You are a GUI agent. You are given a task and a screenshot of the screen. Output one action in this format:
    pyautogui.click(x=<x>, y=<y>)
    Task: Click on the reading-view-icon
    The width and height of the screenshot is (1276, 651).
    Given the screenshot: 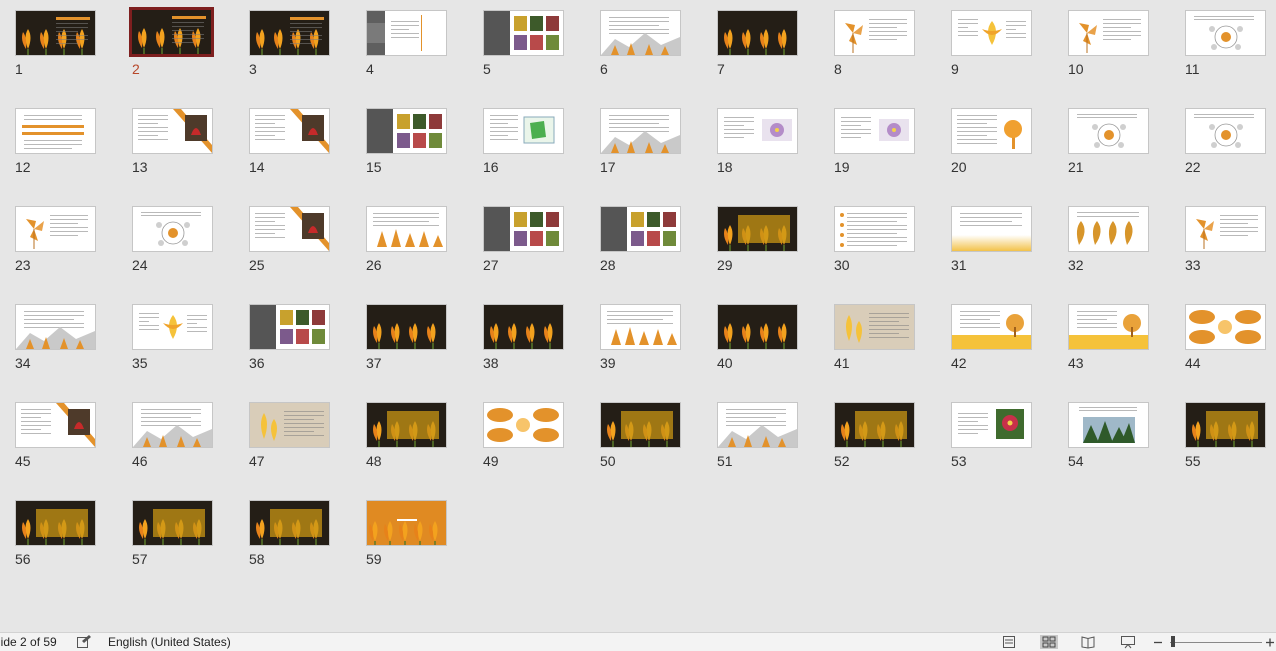 What is the action you would take?
    pyautogui.click(x=1088, y=642)
    